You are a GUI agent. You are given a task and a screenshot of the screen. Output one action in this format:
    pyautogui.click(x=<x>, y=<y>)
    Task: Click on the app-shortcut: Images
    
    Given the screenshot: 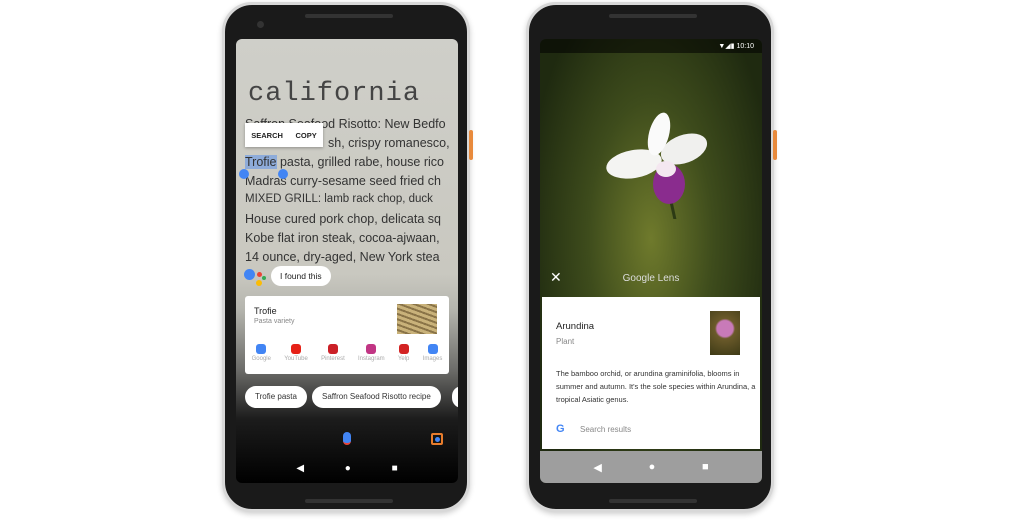 What is the action you would take?
    pyautogui.click(x=432, y=353)
    